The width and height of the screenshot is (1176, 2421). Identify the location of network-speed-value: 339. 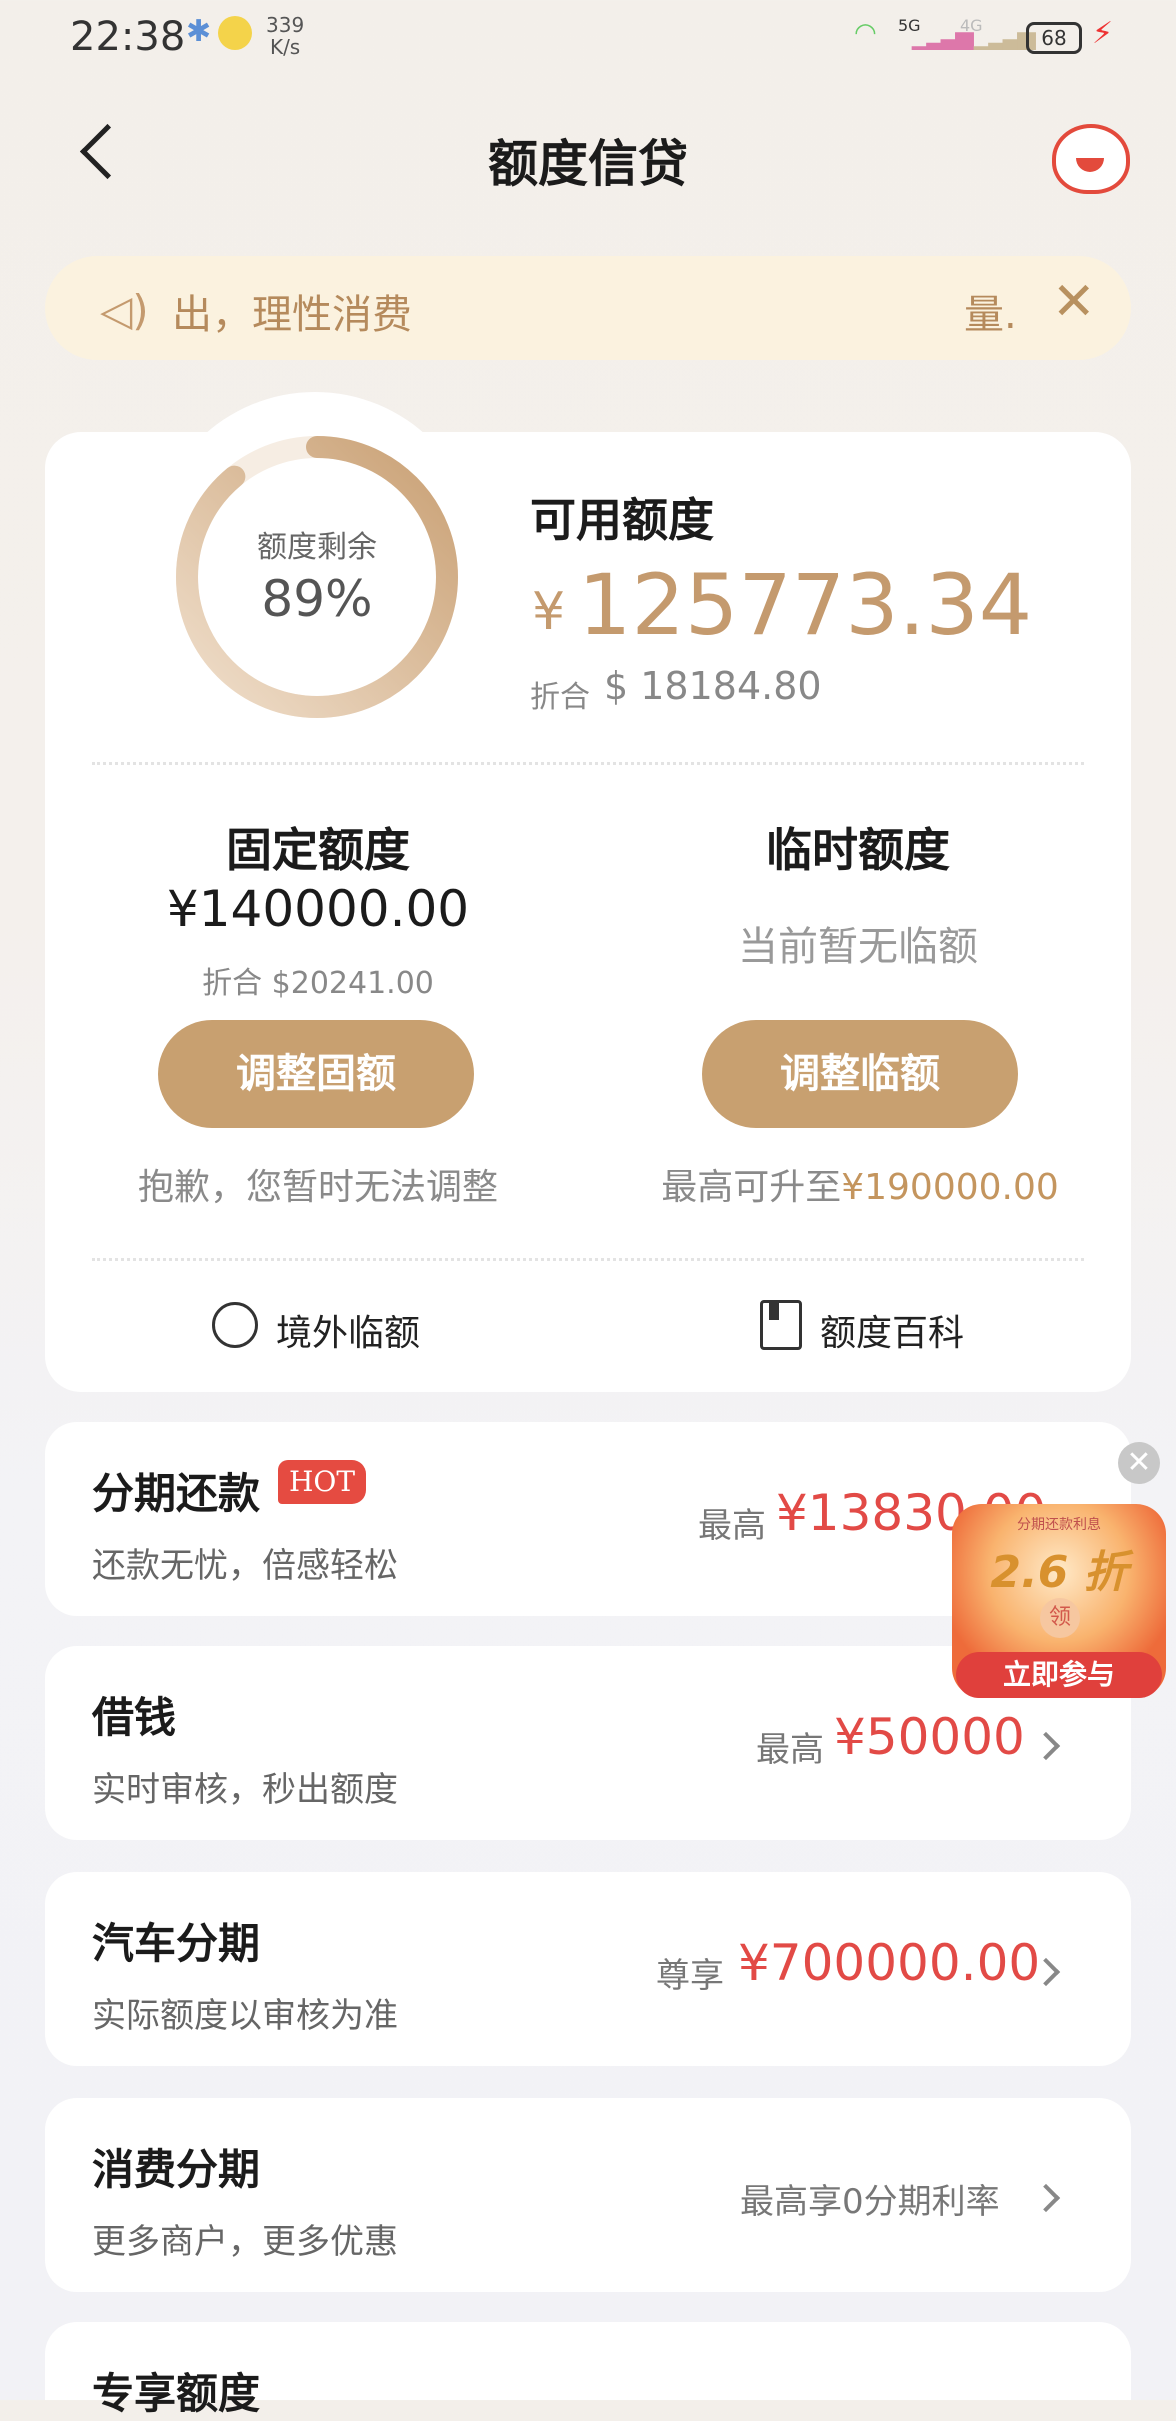
(285, 25).